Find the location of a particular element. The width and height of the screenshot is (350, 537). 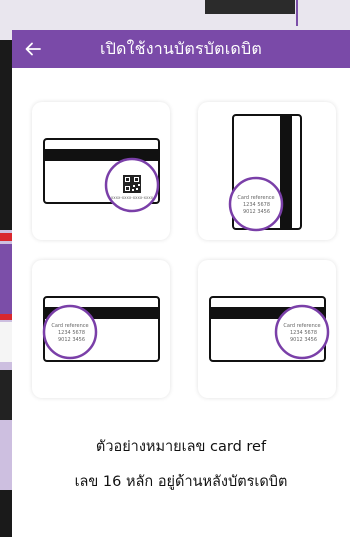

page-title: เปิดใช้งานบัตรบัตเดบิต is located at coordinates (181, 48).